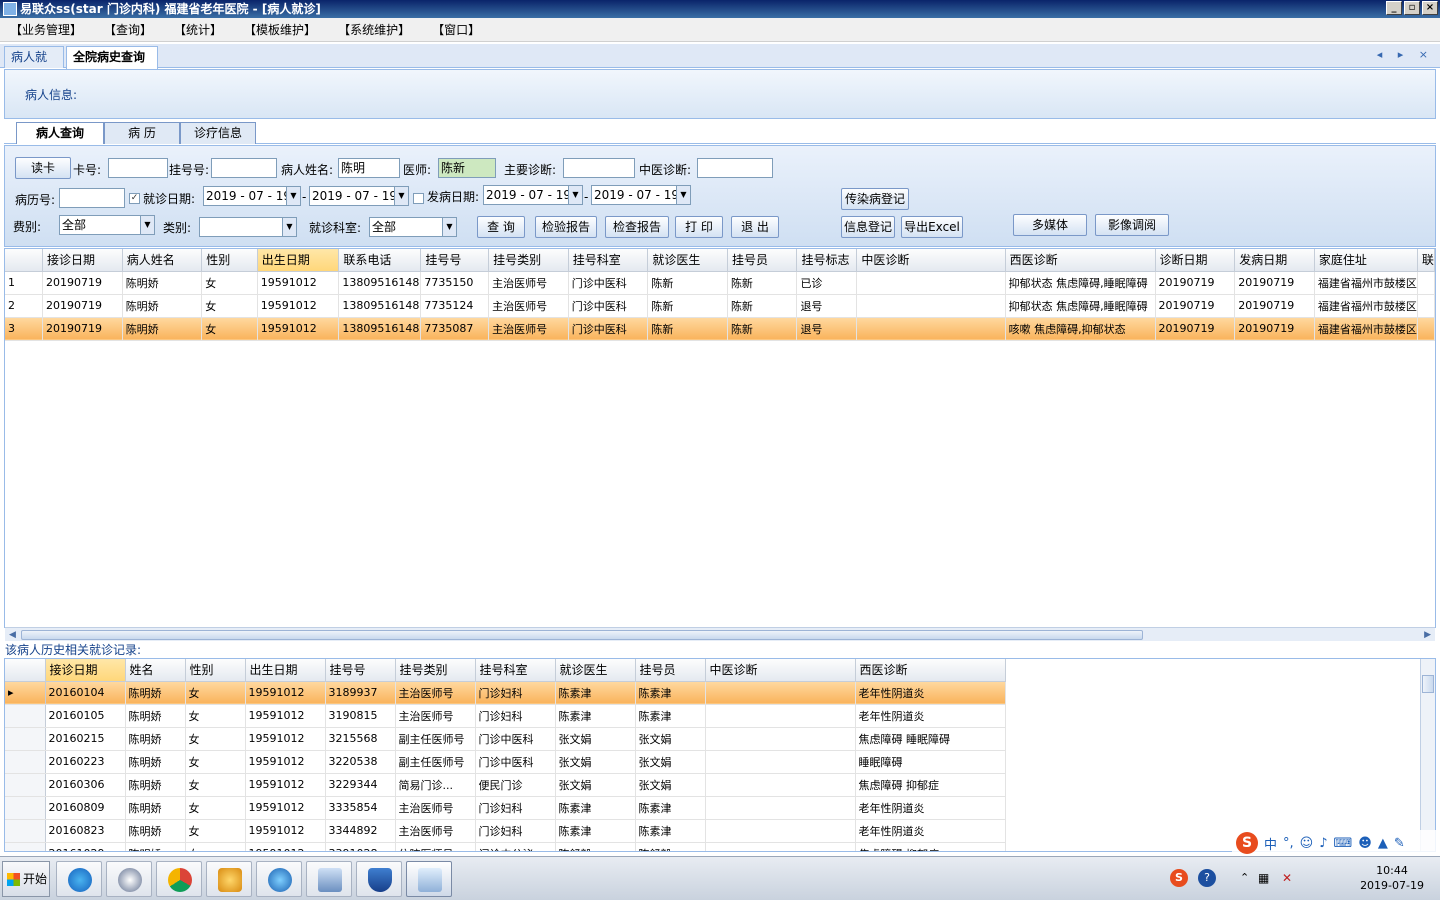 The width and height of the screenshot is (1440, 901). What do you see at coordinates (79, 879) in the screenshot?
I see `taskbar-ie` at bounding box center [79, 879].